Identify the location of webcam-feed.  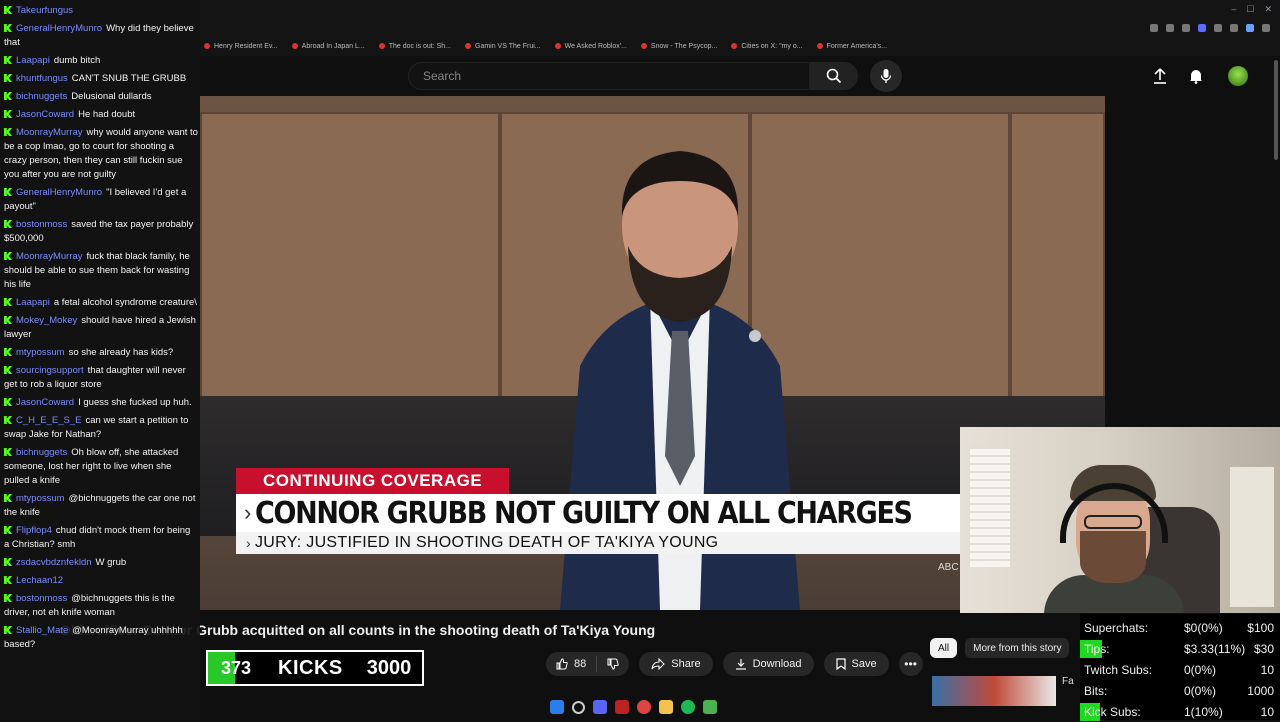
(1120, 520).